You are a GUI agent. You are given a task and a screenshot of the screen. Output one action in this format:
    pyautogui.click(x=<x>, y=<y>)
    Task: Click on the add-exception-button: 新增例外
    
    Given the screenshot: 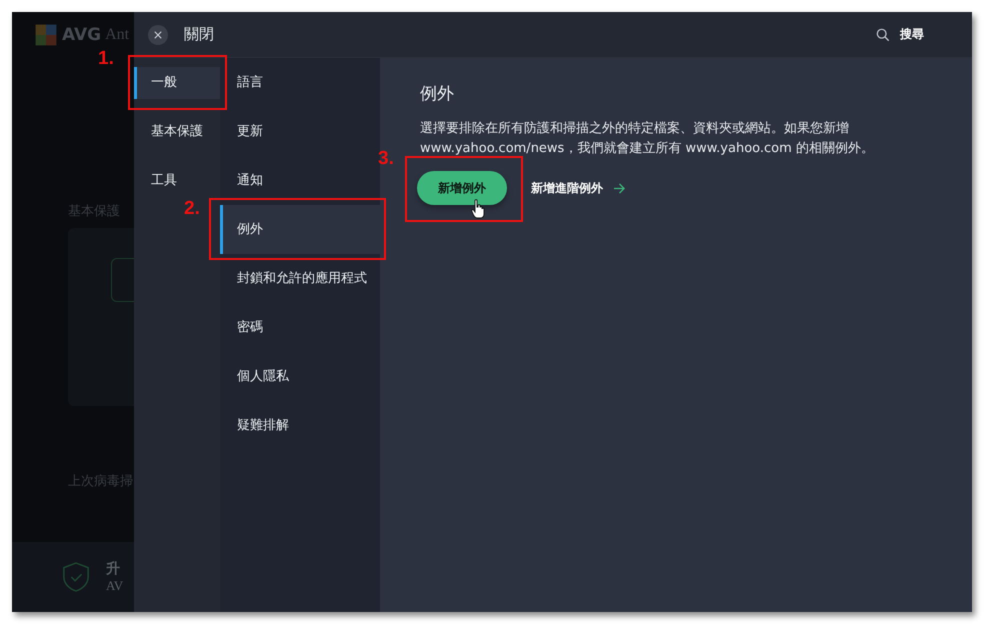 What is the action you would take?
    pyautogui.click(x=462, y=188)
    